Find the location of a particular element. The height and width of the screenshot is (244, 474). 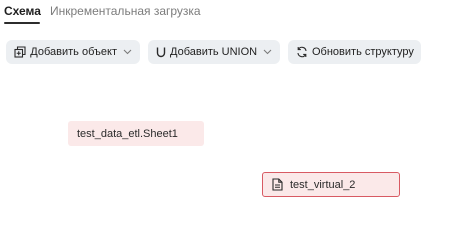

union-icon is located at coordinates (161, 52).